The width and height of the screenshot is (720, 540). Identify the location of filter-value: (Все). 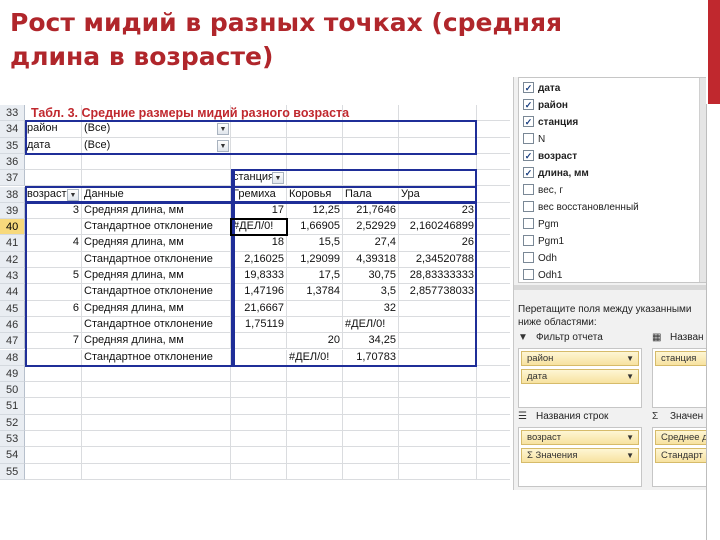
(156, 129).